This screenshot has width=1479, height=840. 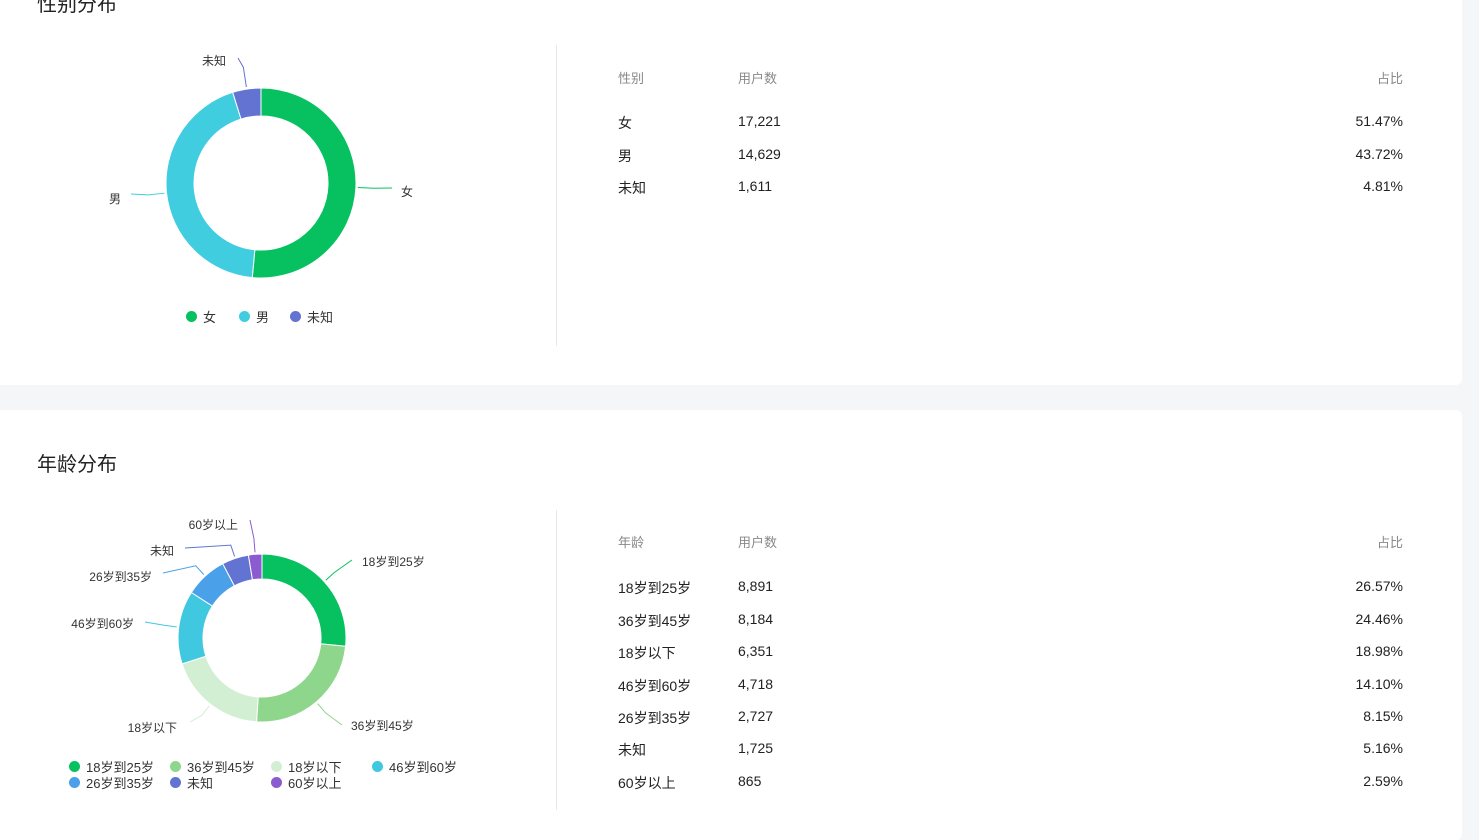 I want to click on age-header-pct: 占比, so click(x=1389, y=542).